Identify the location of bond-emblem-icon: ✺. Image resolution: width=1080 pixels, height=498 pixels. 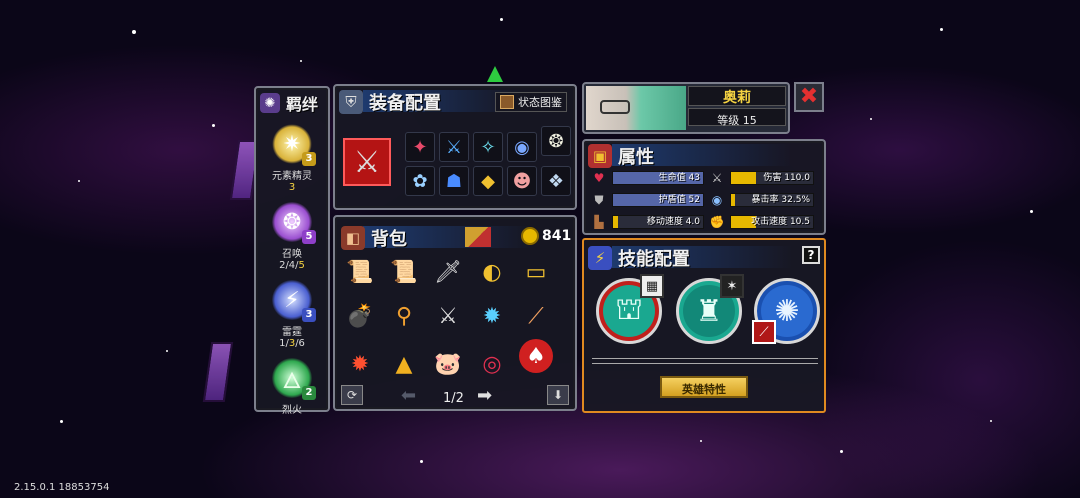
(270, 103).